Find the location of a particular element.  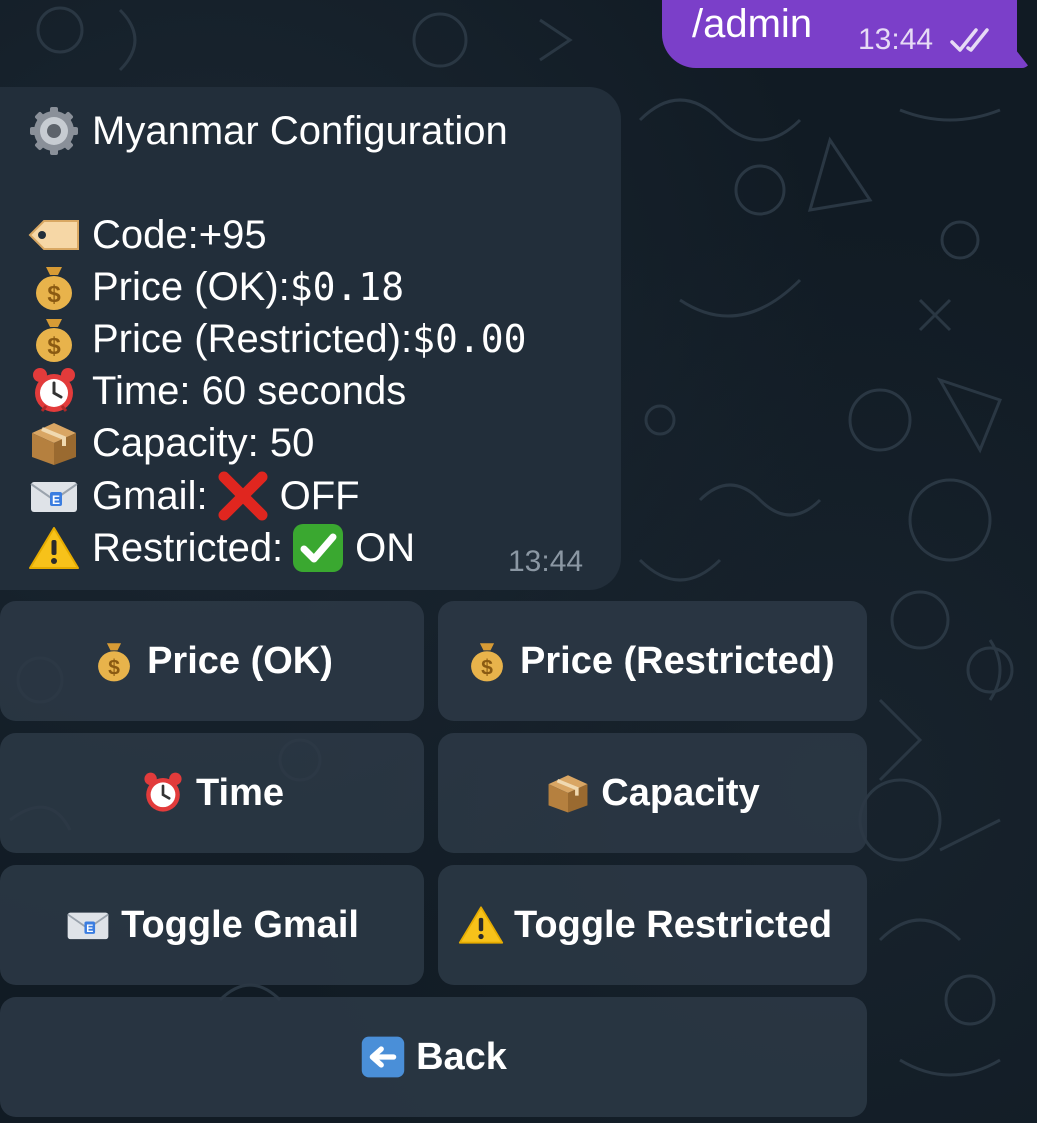

price-ok-button: $ Price (OK) is located at coordinates (212, 661).